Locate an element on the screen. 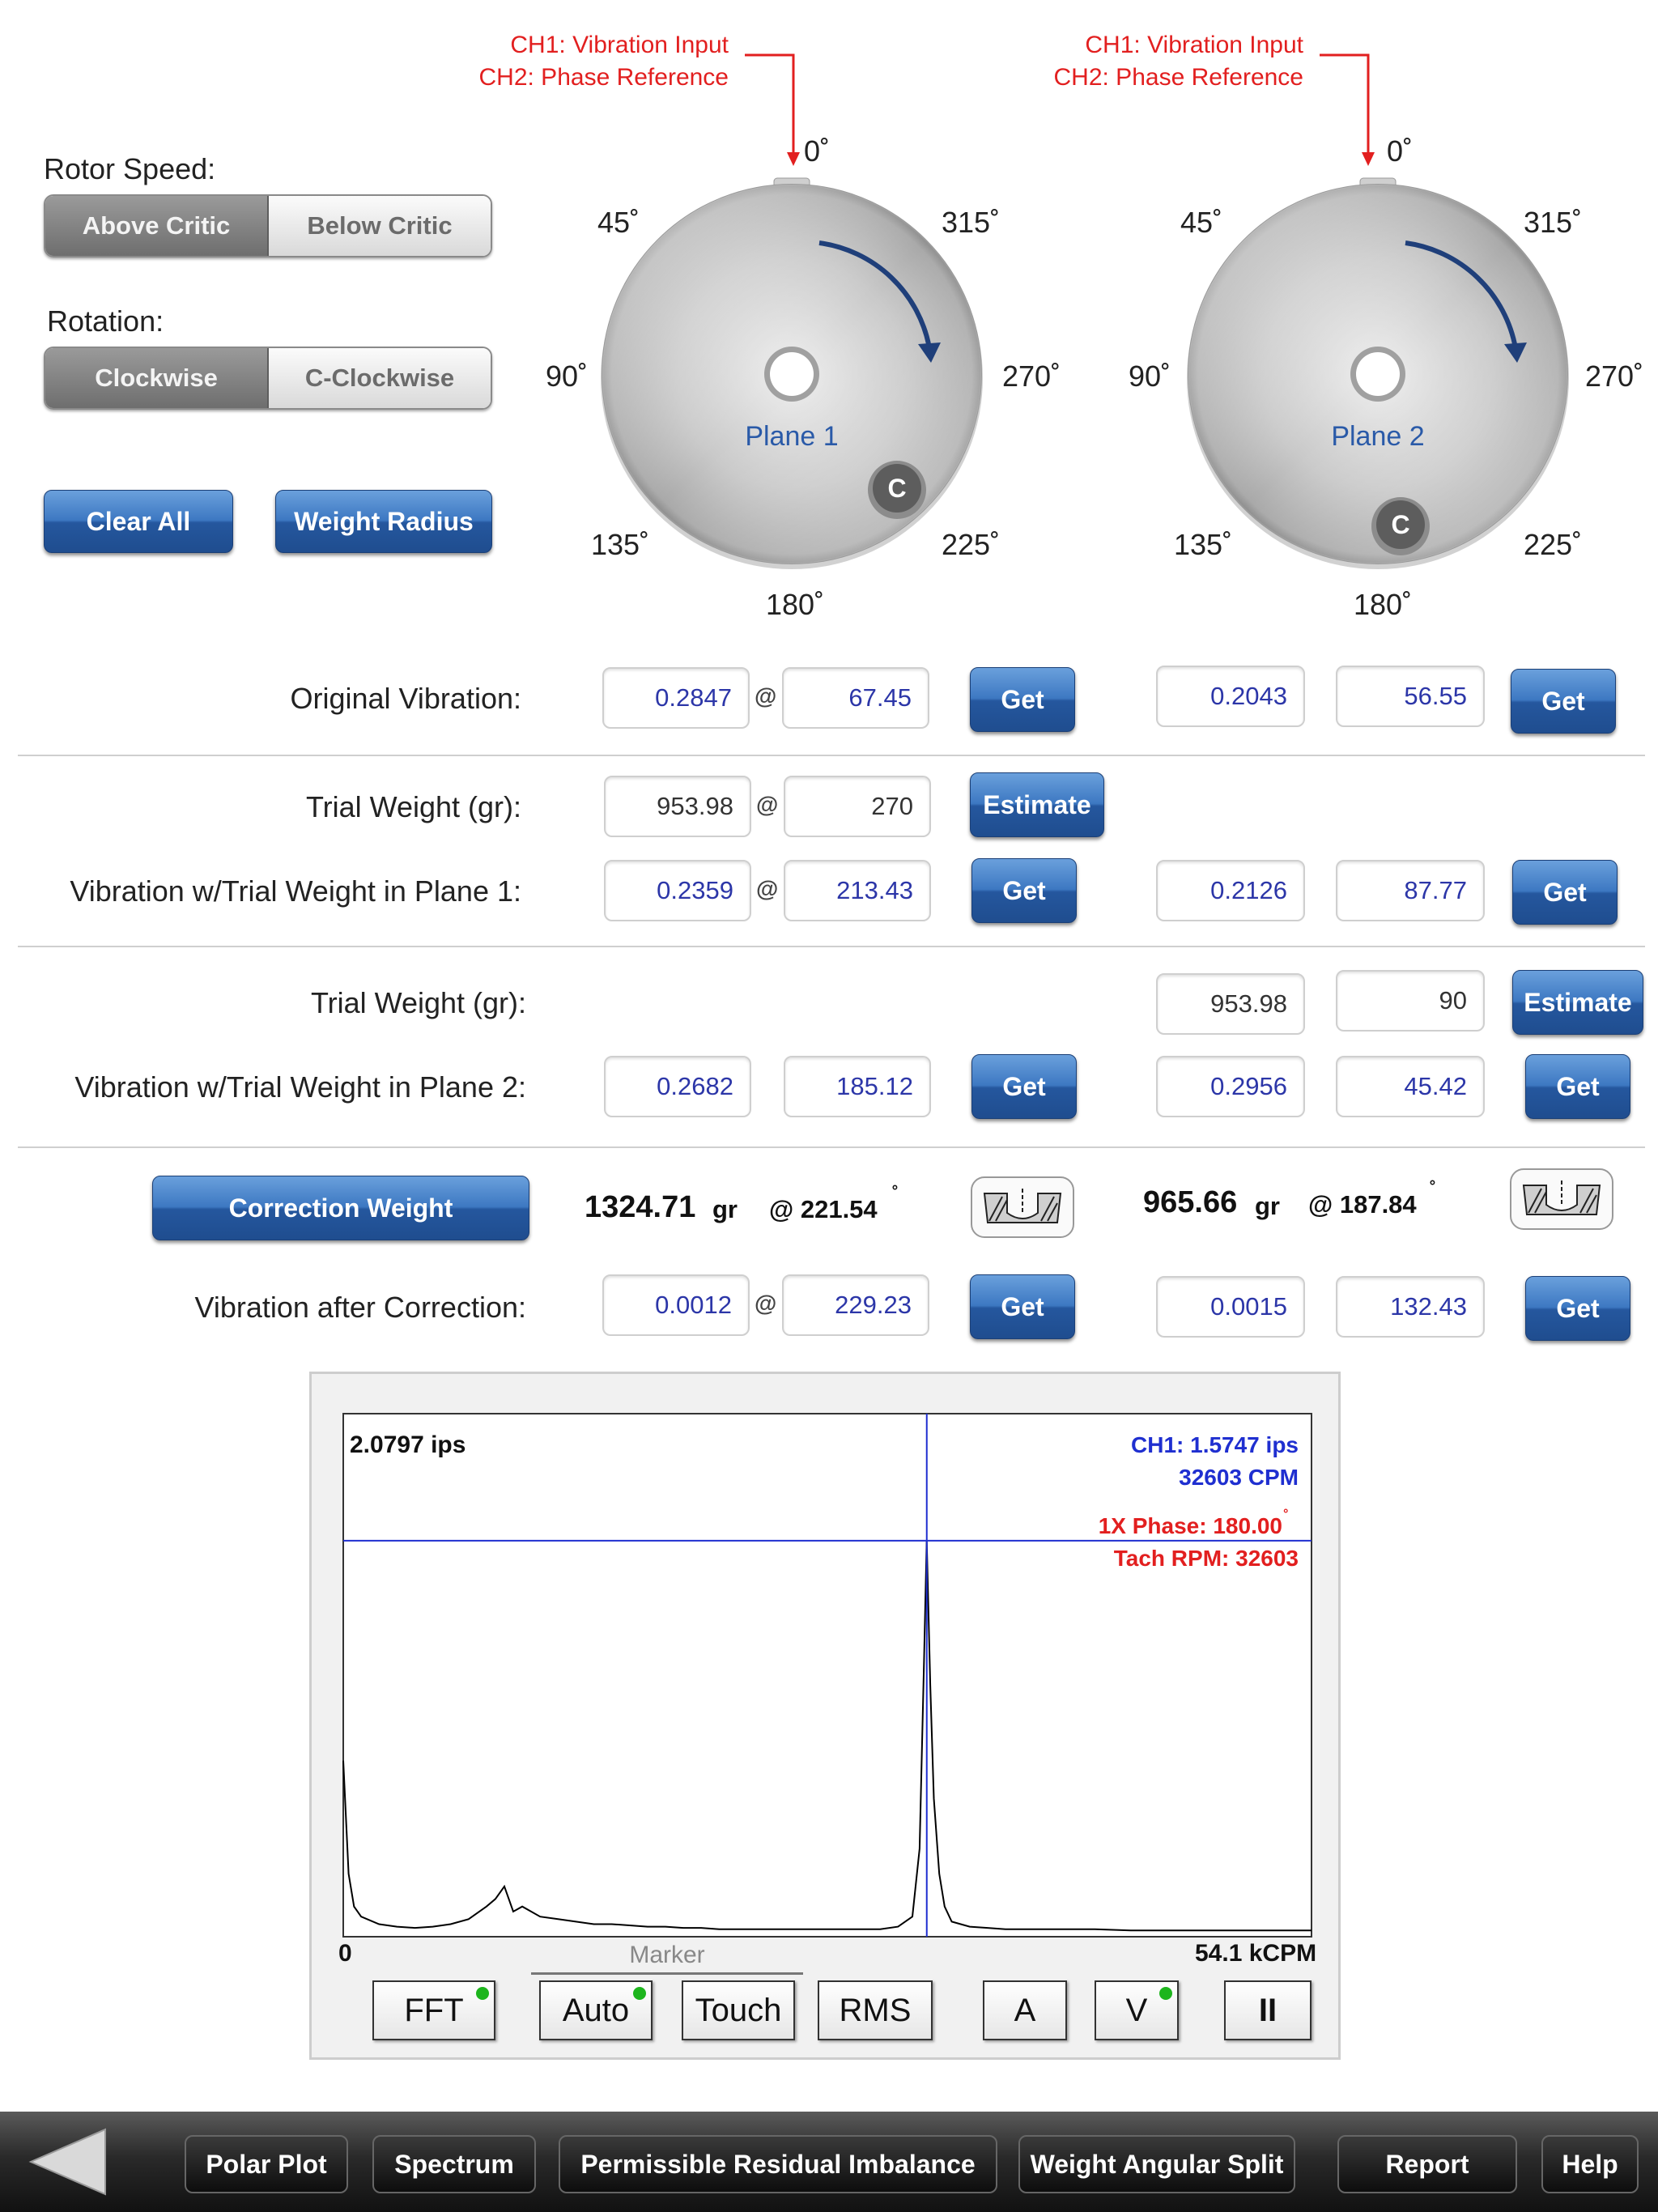 The width and height of the screenshot is (1658, 2212). counter-clockwise-option: C-Clockwise is located at coordinates (380, 378).